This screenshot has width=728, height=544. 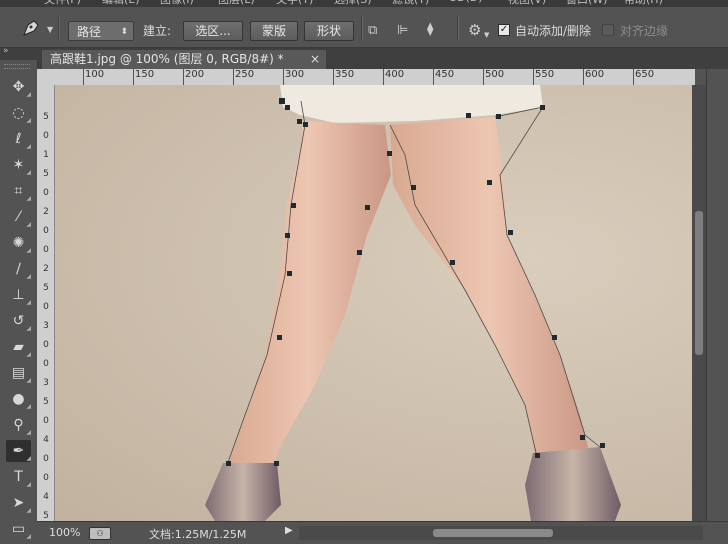 I want to click on menu-item: 图层(L), so click(x=236, y=3).